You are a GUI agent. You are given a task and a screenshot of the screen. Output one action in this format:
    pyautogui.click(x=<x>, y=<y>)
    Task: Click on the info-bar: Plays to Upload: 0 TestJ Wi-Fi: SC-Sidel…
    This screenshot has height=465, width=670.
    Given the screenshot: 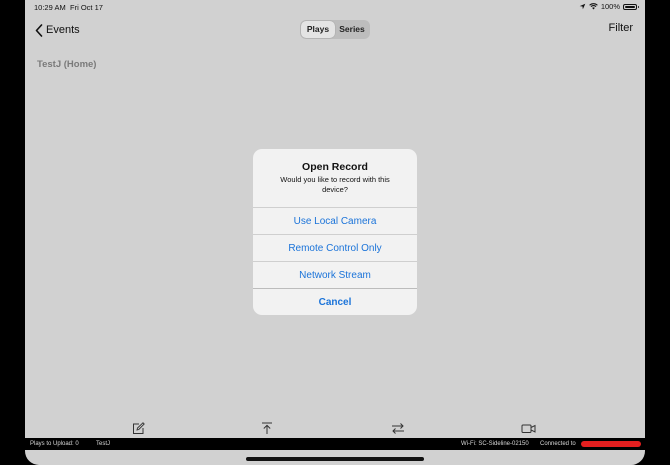 What is the action you would take?
    pyautogui.click(x=335, y=444)
    